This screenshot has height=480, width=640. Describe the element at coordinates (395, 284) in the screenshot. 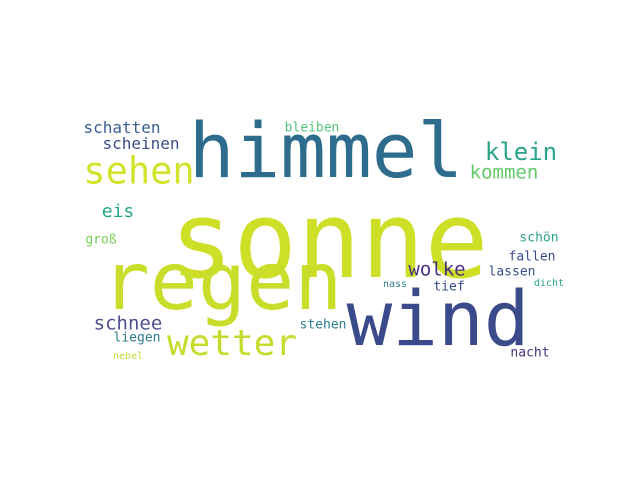

I see `word-nass: nass` at that location.